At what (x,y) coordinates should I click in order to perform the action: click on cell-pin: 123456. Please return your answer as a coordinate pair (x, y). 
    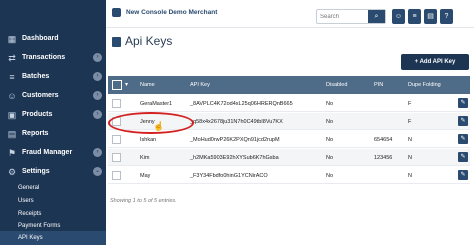
    Looking at the image, I should click on (383, 158).